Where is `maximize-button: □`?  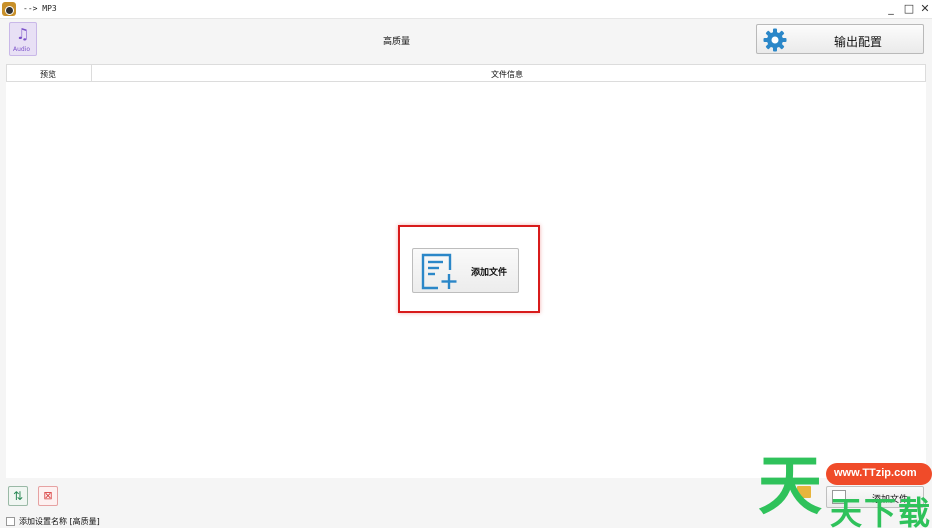 maximize-button: □ is located at coordinates (909, 9).